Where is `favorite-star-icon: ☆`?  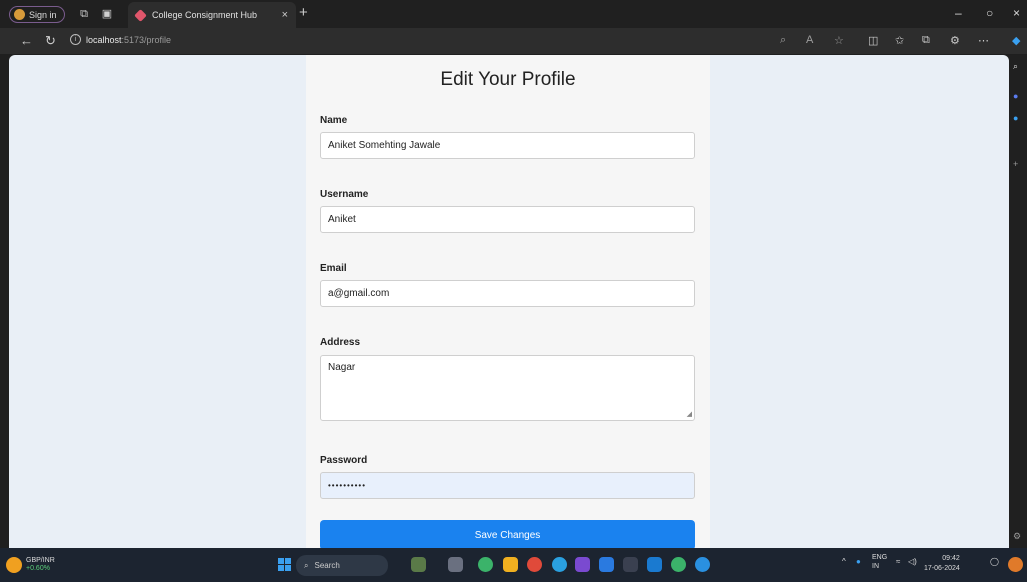 favorite-star-icon: ☆ is located at coordinates (839, 40).